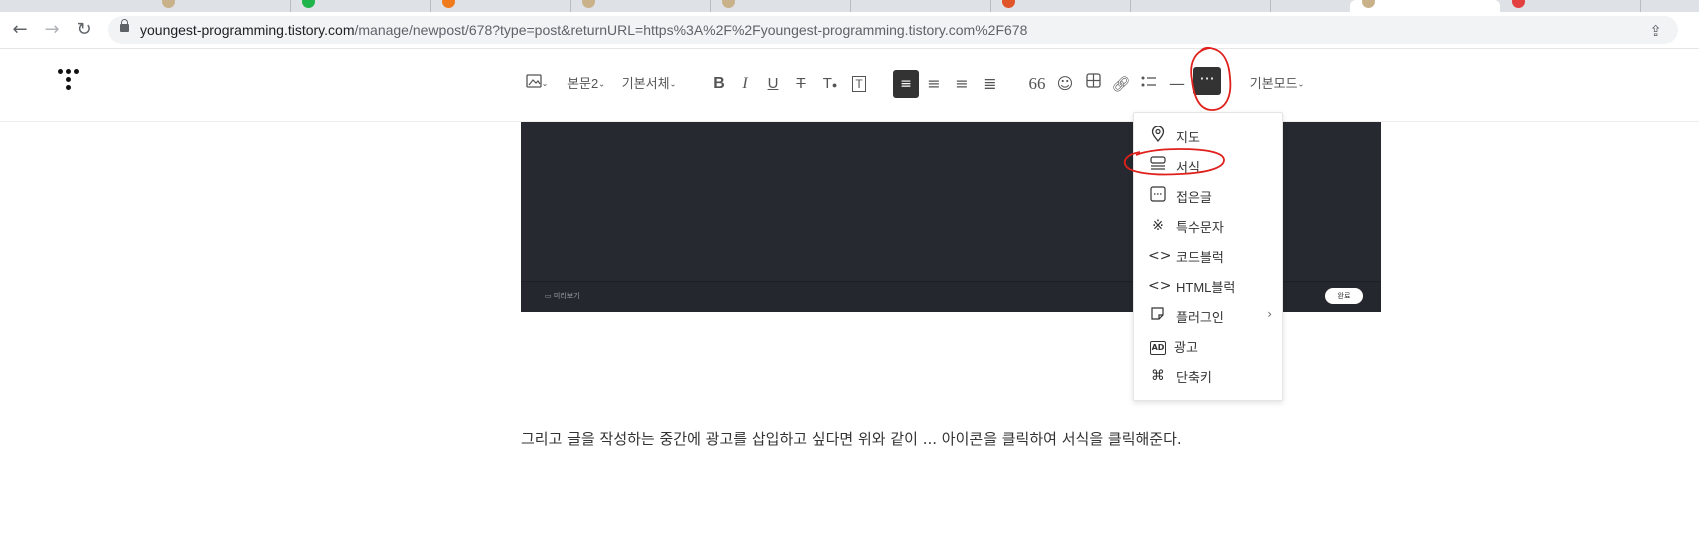  Describe the element at coordinates (1065, 84) in the screenshot. I see `emoticon-icon: ☺` at that location.